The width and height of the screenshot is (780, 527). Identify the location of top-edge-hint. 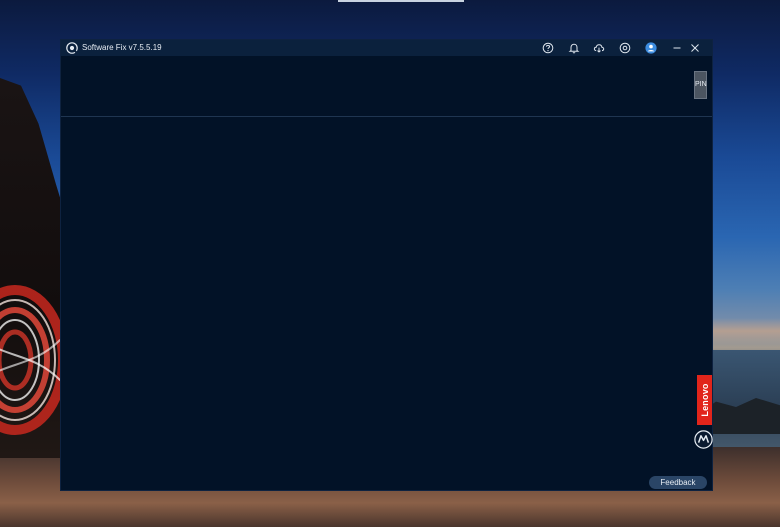
(401, 1).